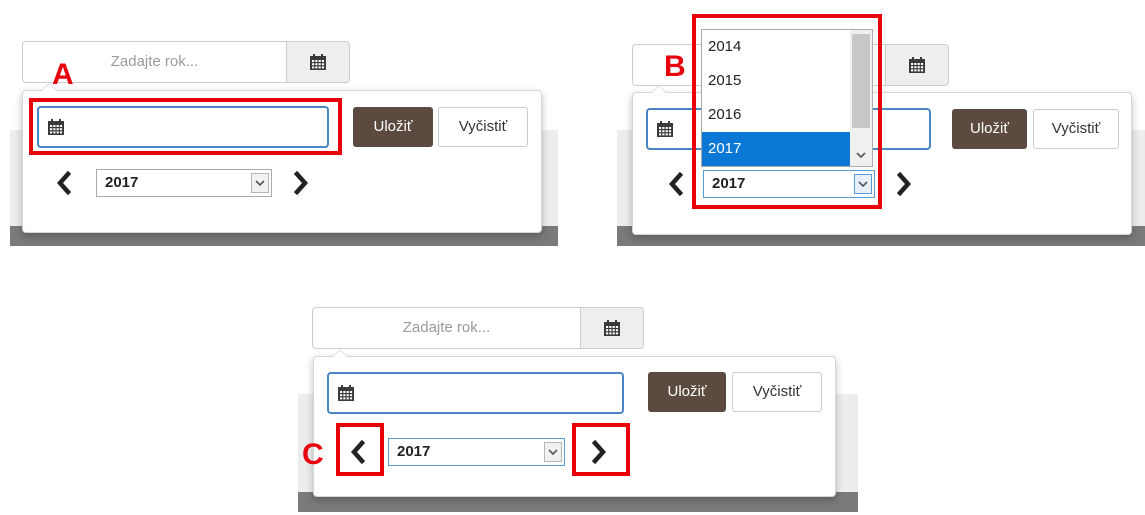  What do you see at coordinates (675, 66) in the screenshot?
I see `marker-b: B` at bounding box center [675, 66].